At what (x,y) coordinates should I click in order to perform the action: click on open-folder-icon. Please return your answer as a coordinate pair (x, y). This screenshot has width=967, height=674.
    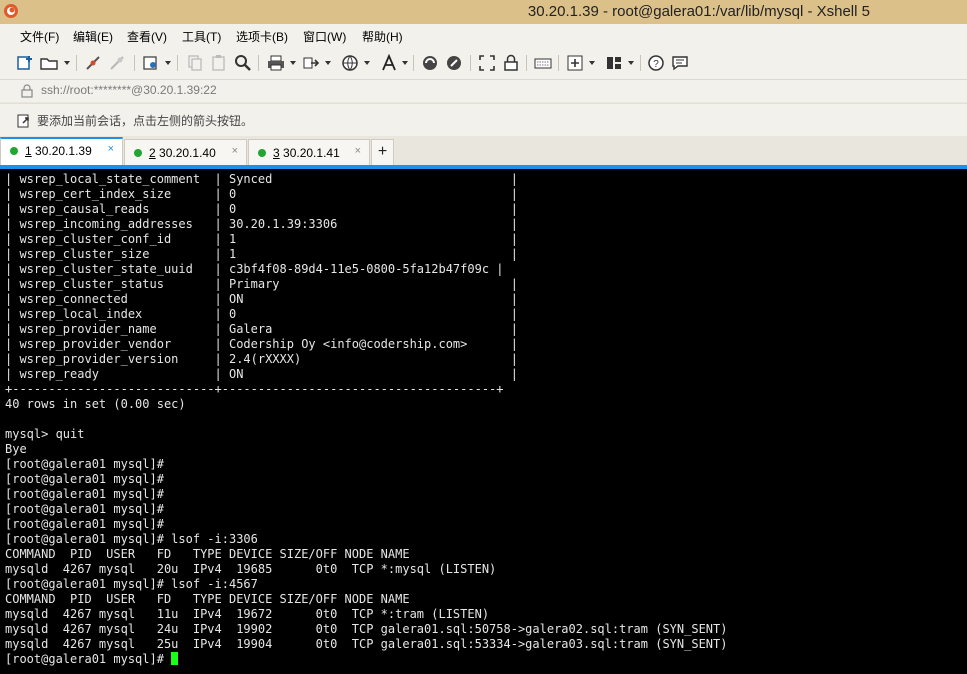
    Looking at the image, I should click on (49, 63).